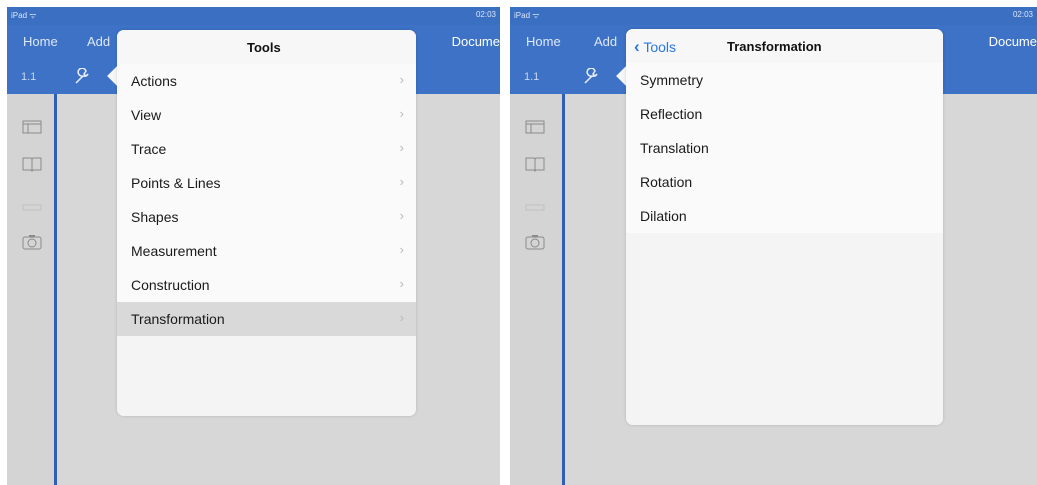  Describe the element at coordinates (266, 183) in the screenshot. I see `menu-item: Points & Lines ›` at that location.